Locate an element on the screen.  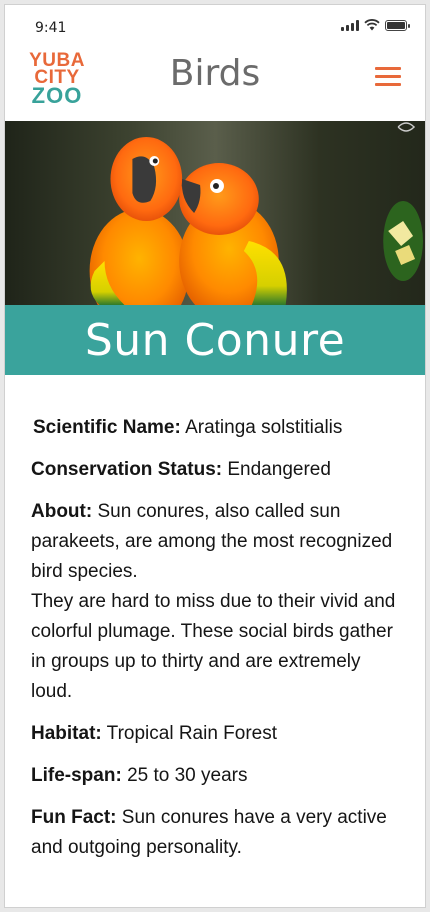
species-name: Sun Conure is located at coordinates (215, 340).